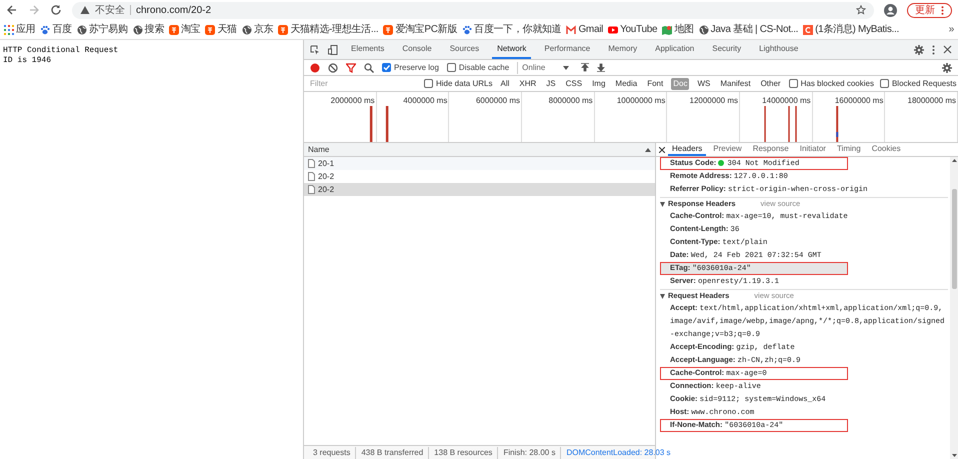 This screenshot has width=958, height=459. What do you see at coordinates (567, 49) in the screenshot?
I see `devtools-tab: Performance` at bounding box center [567, 49].